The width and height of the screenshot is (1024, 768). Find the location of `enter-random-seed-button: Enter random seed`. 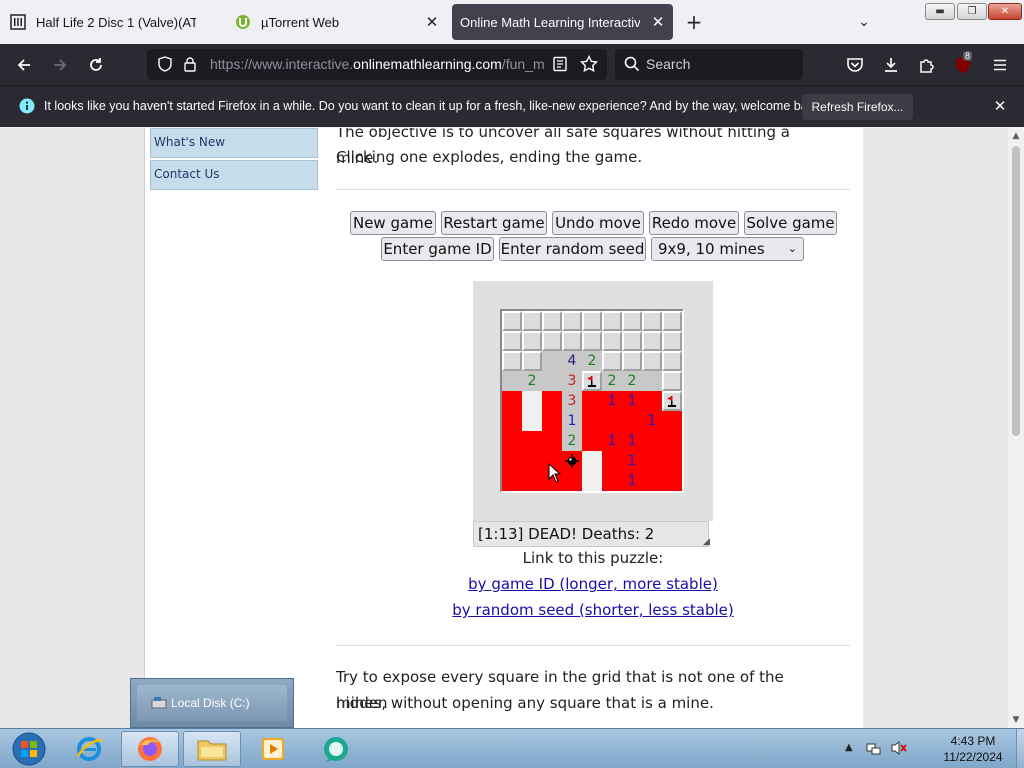

enter-random-seed-button: Enter random seed is located at coordinates (572, 249).